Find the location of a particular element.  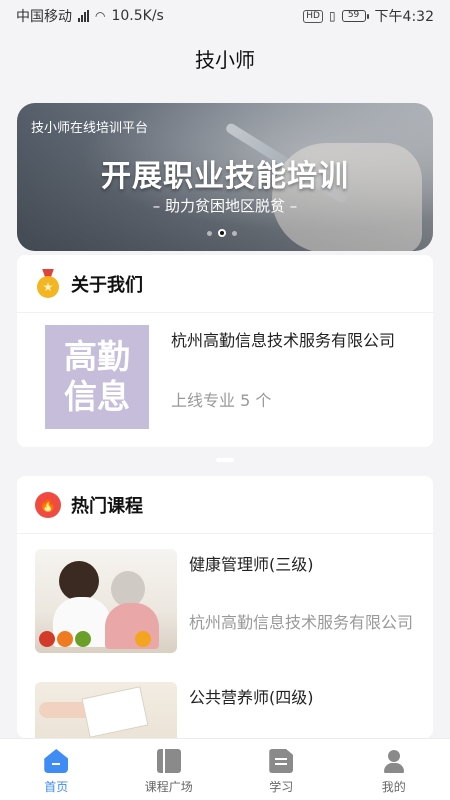

status-bar: 中国移动 ◠ 10.5K/s HD ▯ 59 下午4:32 is located at coordinates (225, 16).